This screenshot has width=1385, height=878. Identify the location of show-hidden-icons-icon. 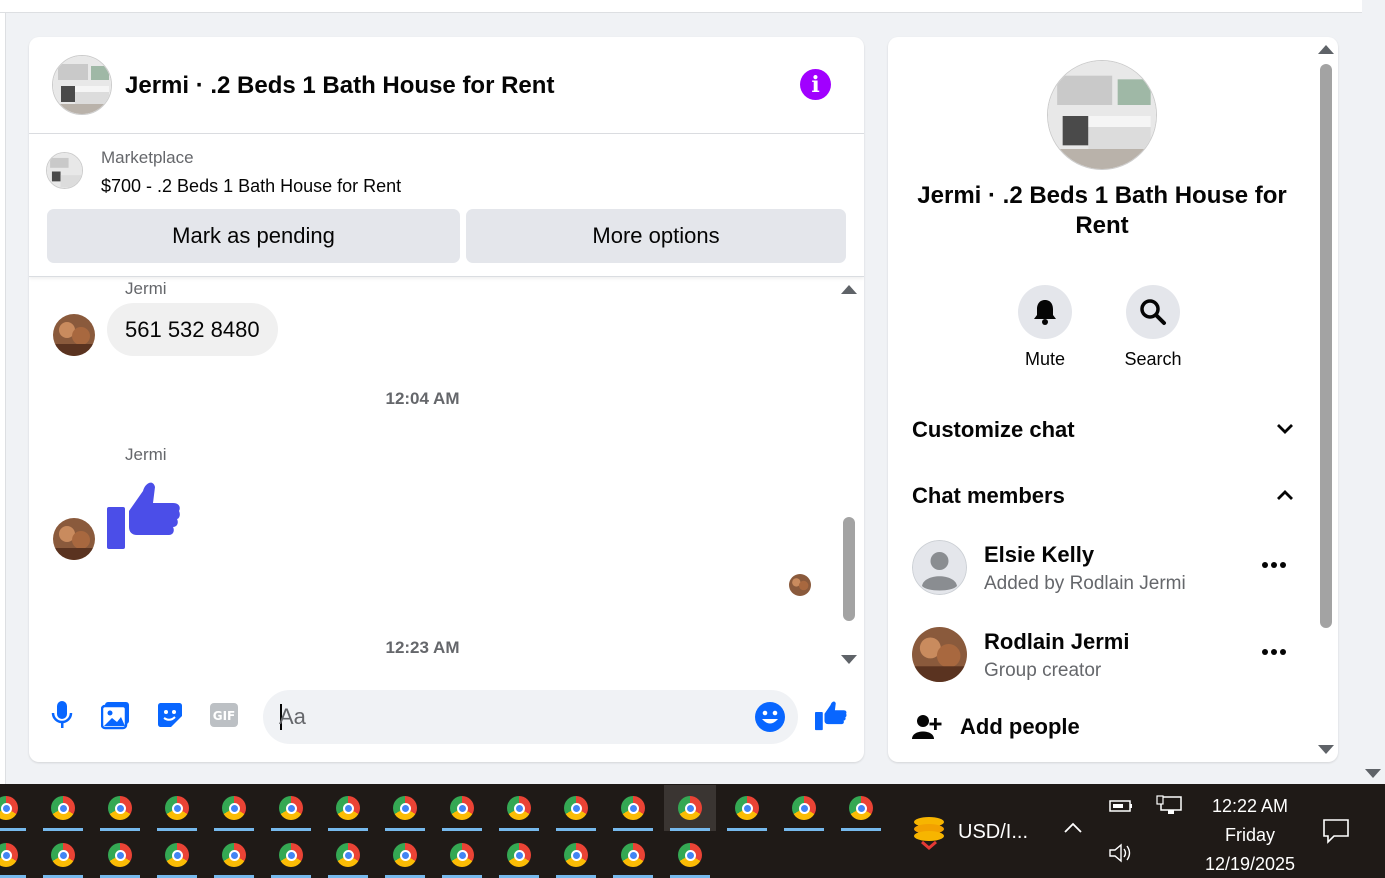
(1073, 828).